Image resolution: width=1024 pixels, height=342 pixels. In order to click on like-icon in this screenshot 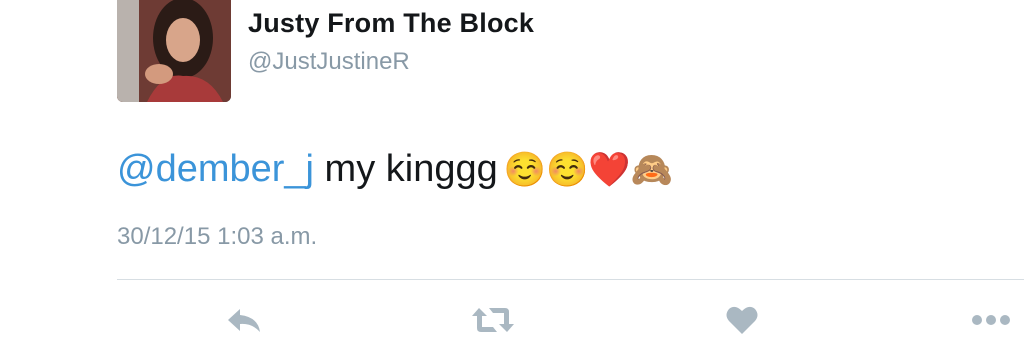, I will do `click(742, 320)`.